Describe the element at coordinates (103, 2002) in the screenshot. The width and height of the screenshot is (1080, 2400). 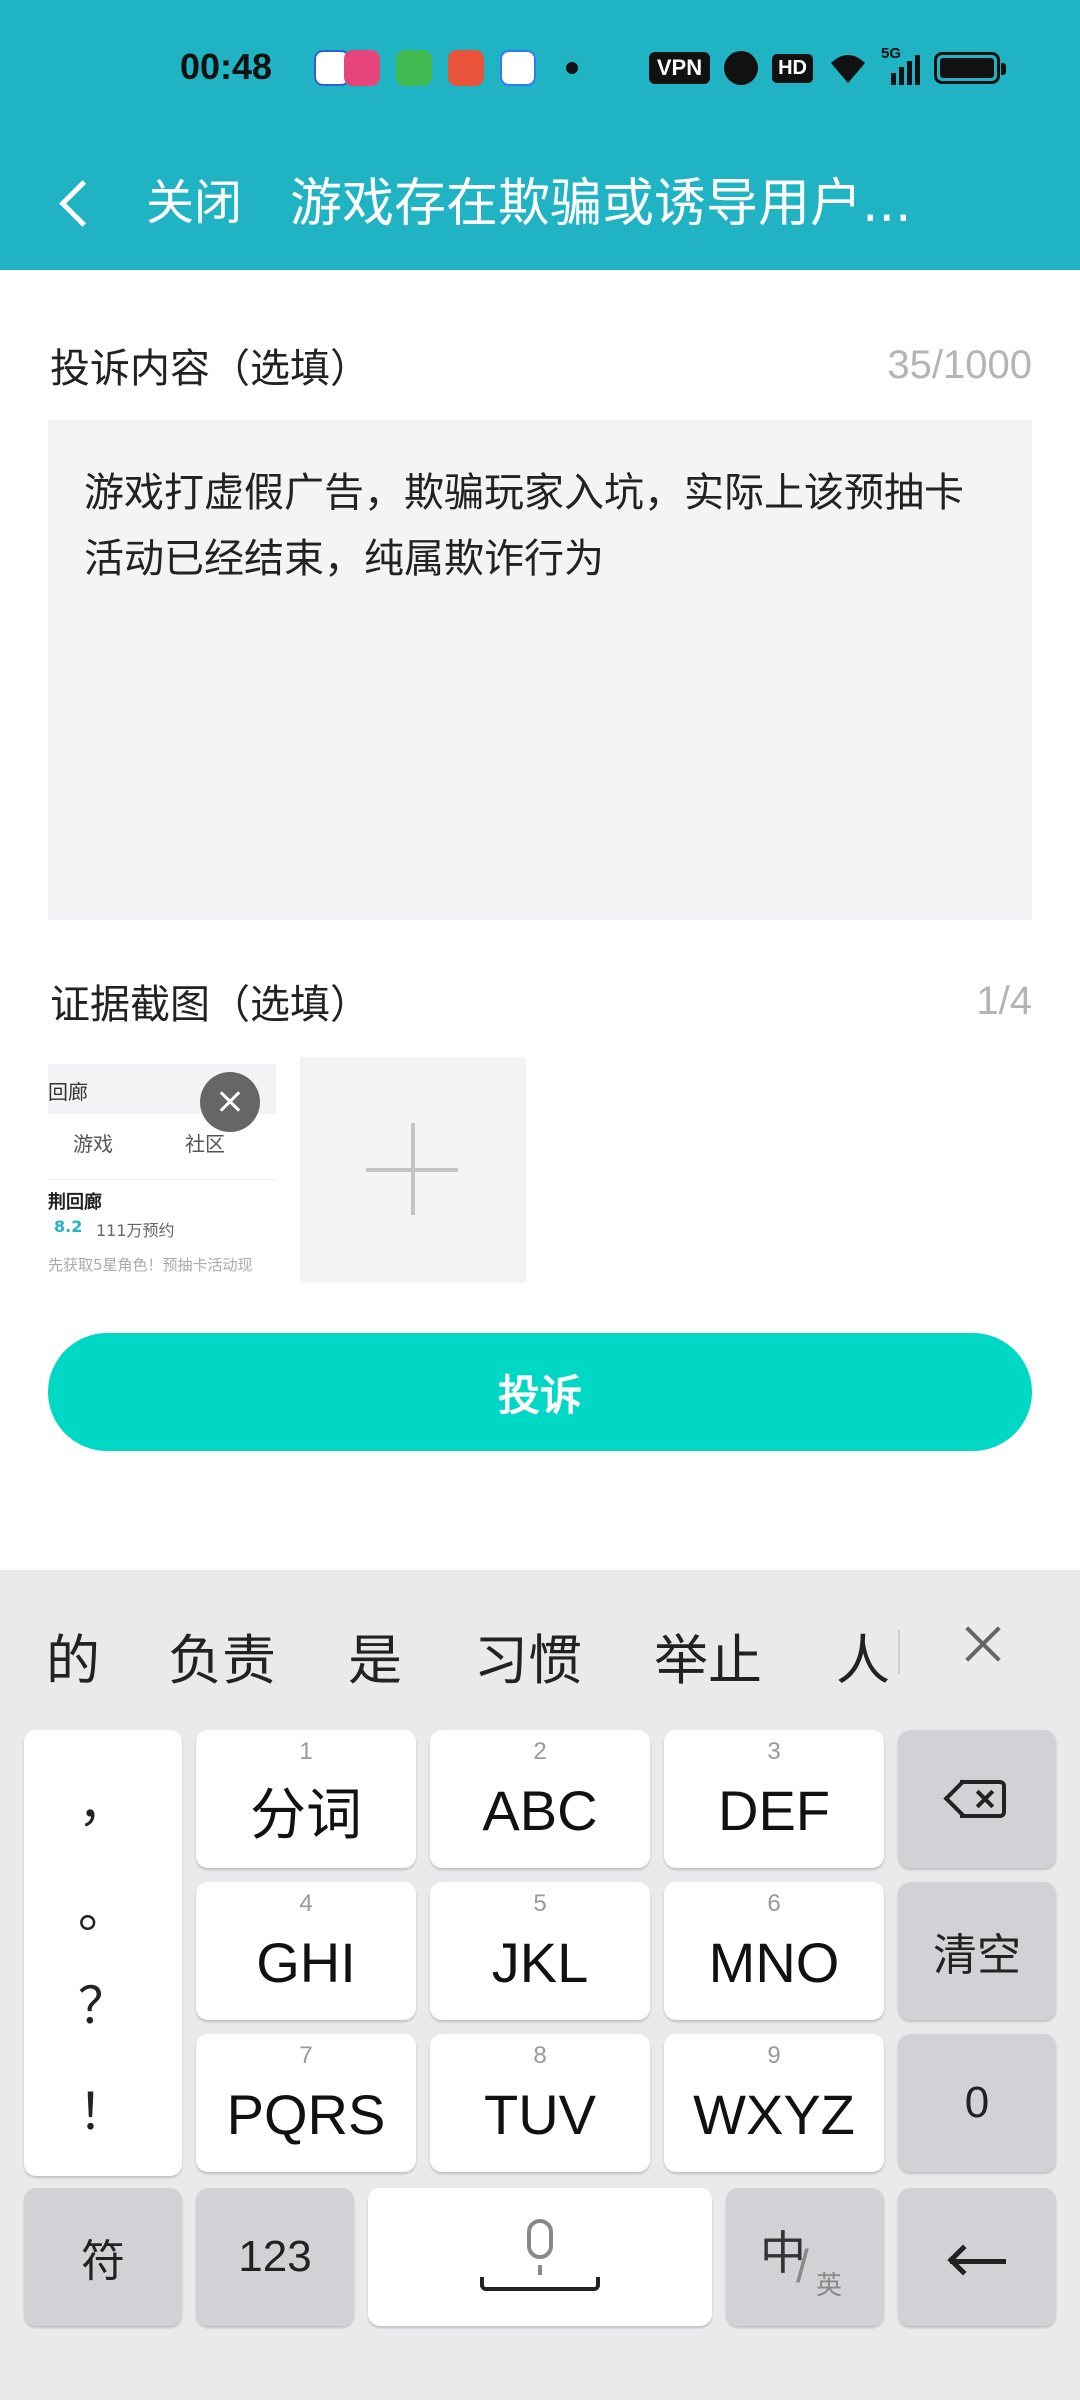
I see `punct-question: ？` at that location.